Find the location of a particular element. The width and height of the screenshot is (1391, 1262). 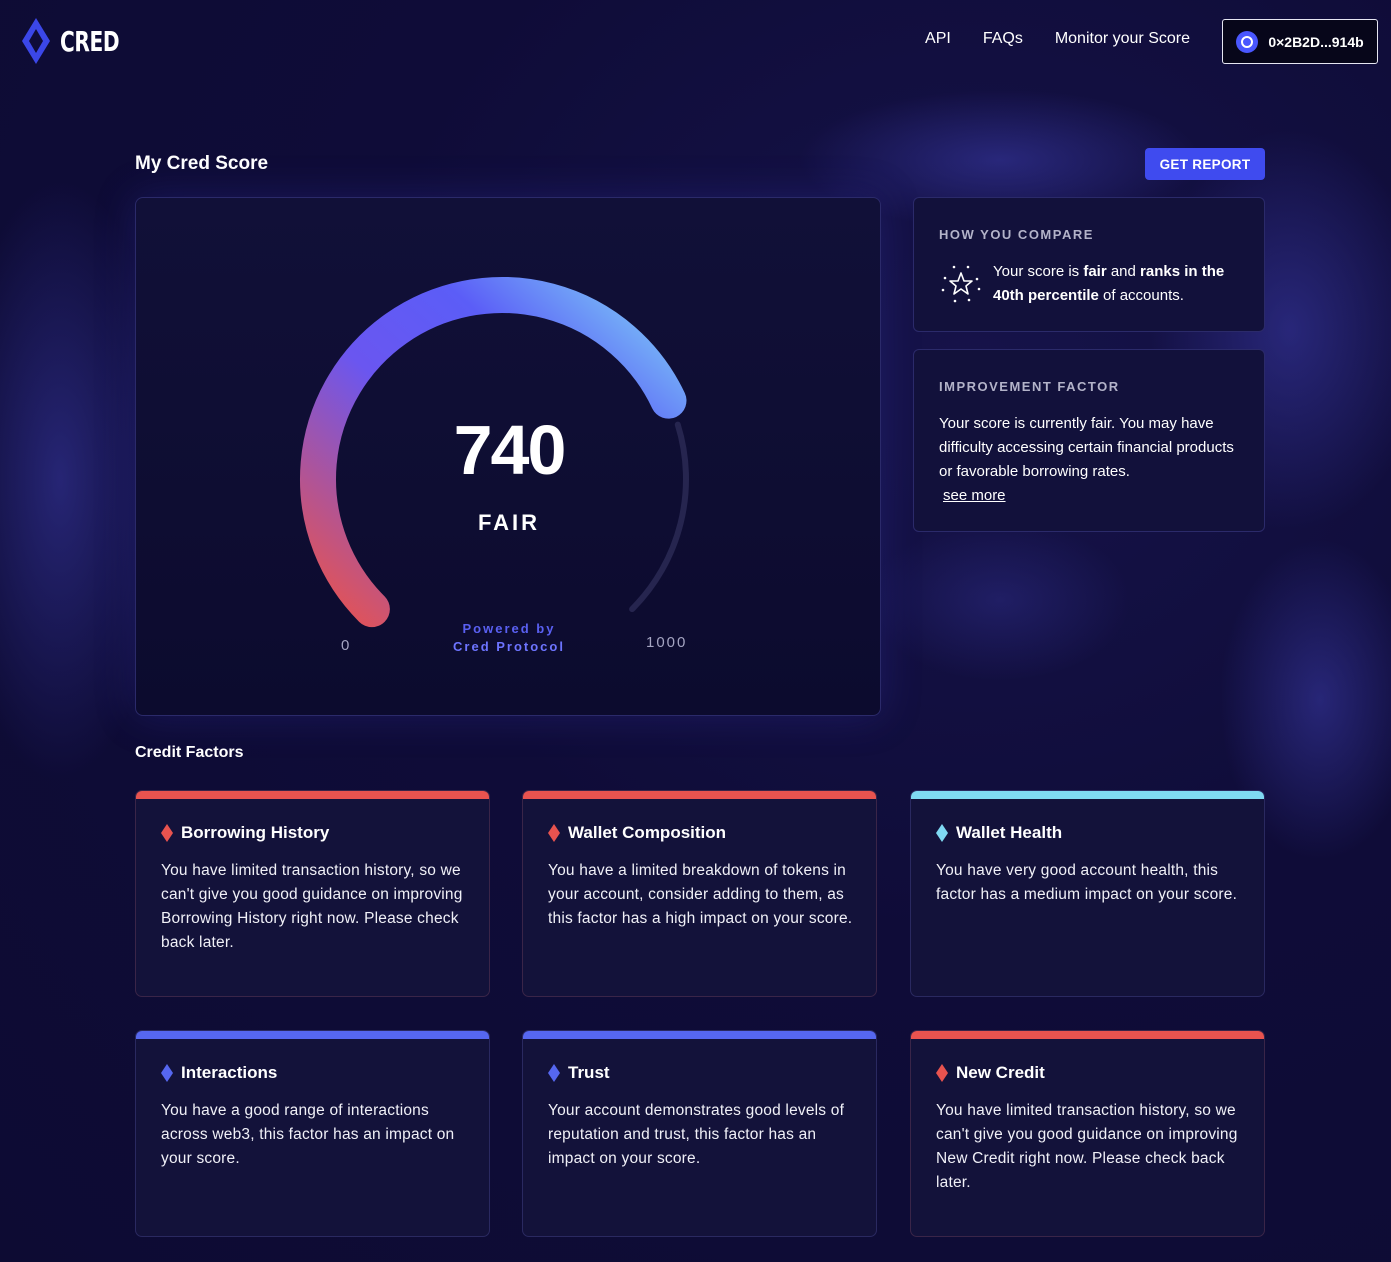

factor-name: Trust is located at coordinates (589, 1072).